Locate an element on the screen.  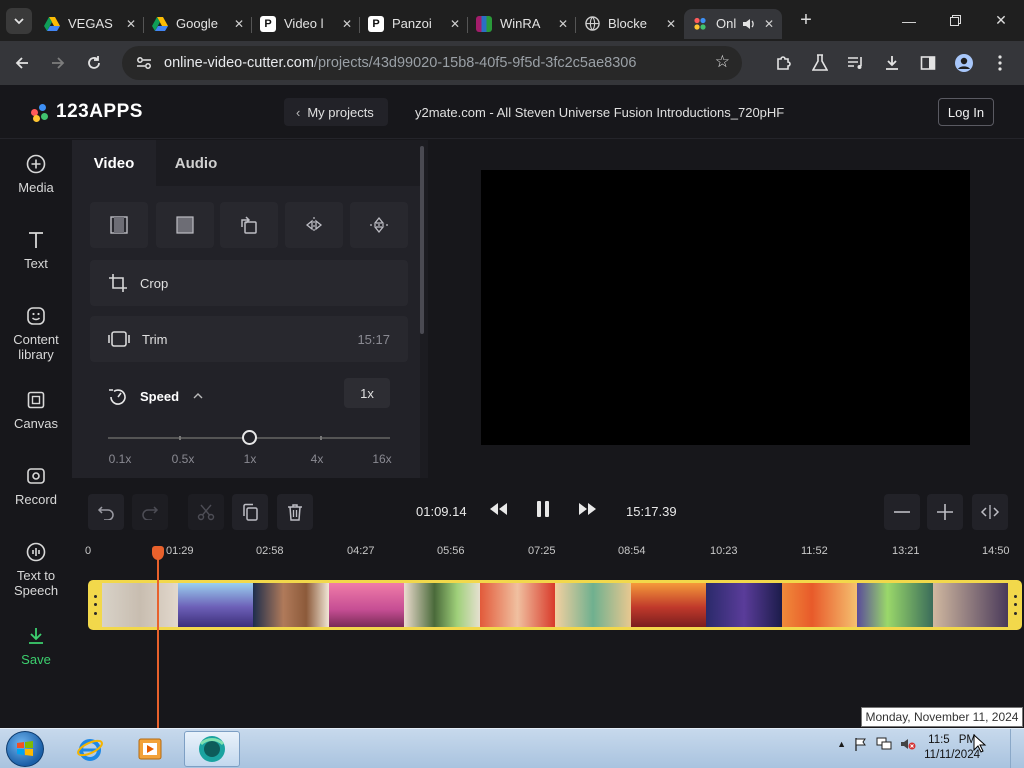
system-tray: ▲ is located at coordinates (876, 744).